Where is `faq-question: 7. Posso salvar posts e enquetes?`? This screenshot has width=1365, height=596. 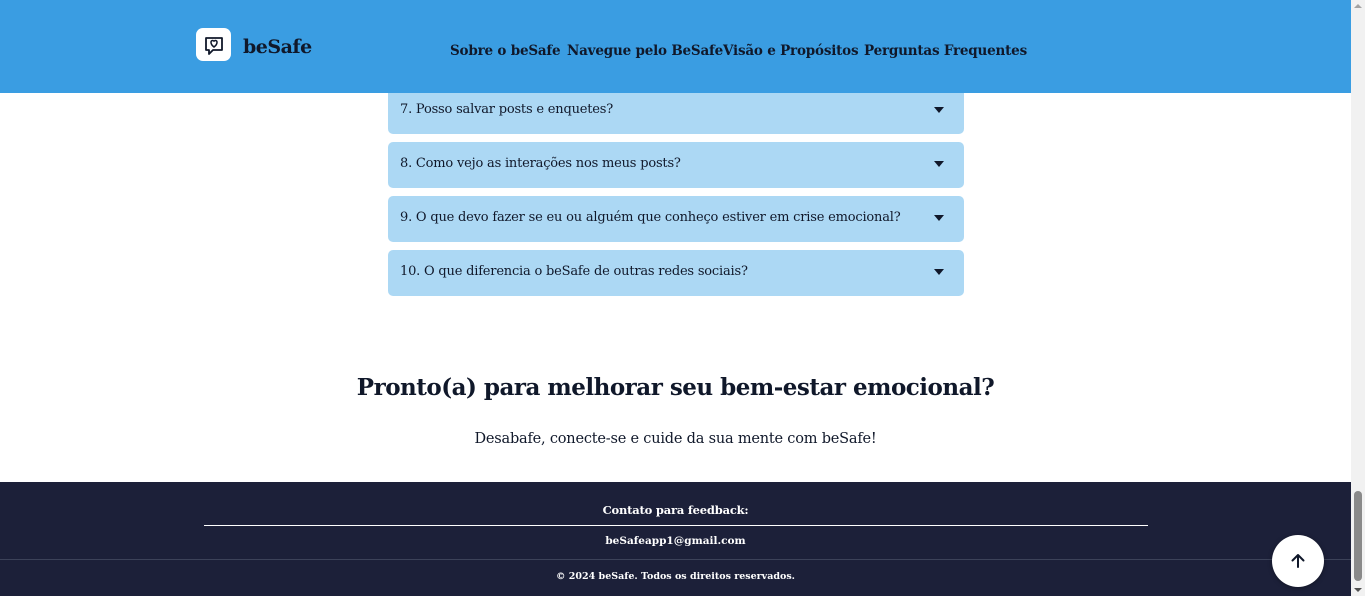 faq-question: 7. Posso salvar posts e enquetes? is located at coordinates (506, 109).